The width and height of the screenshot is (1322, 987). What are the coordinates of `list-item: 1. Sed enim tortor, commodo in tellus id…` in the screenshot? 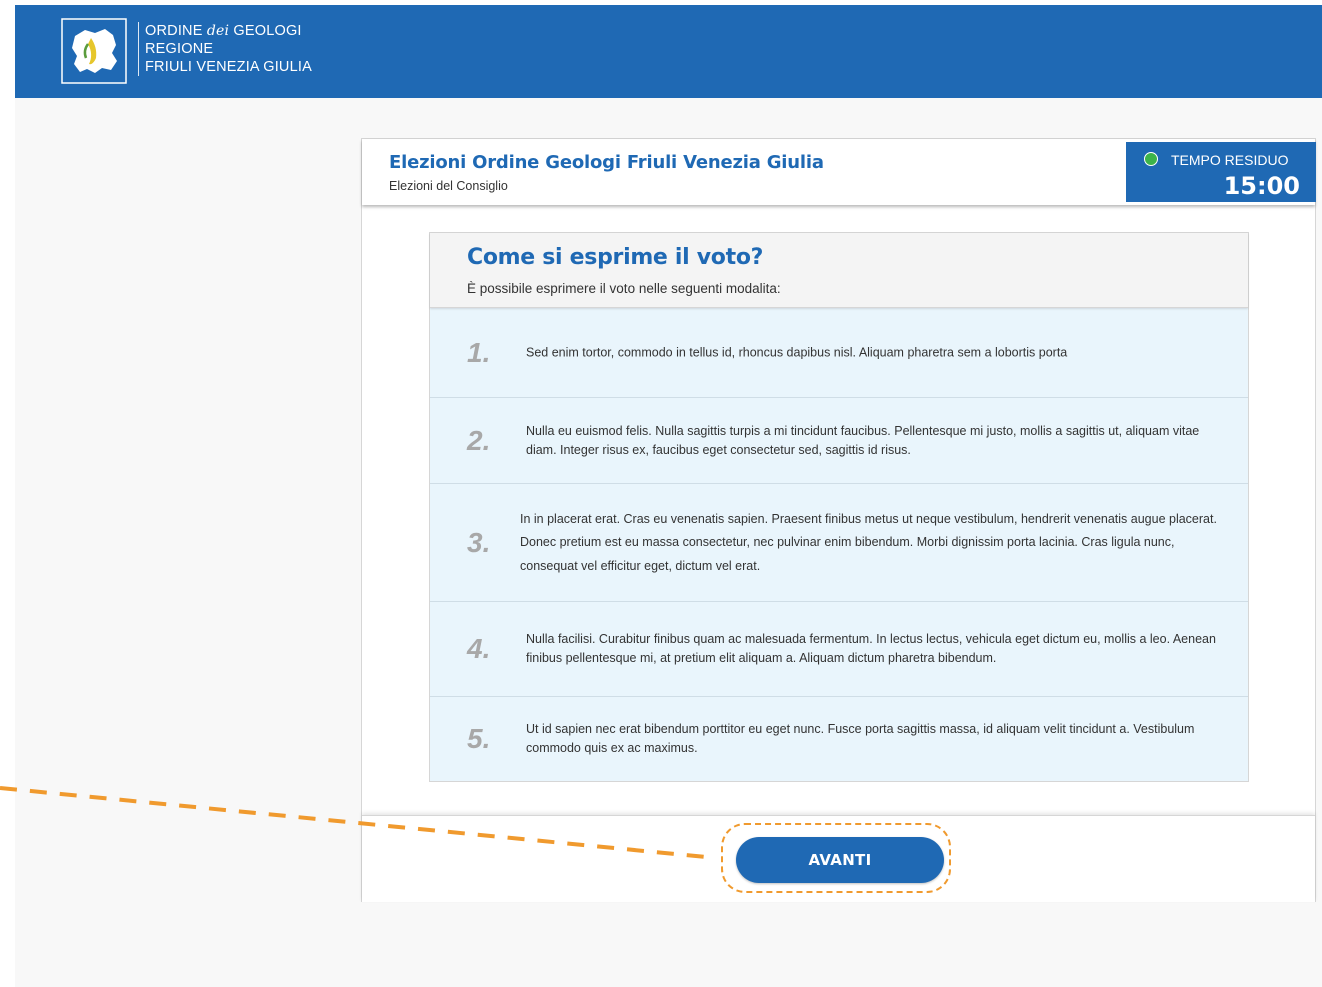 It's located at (839, 353).